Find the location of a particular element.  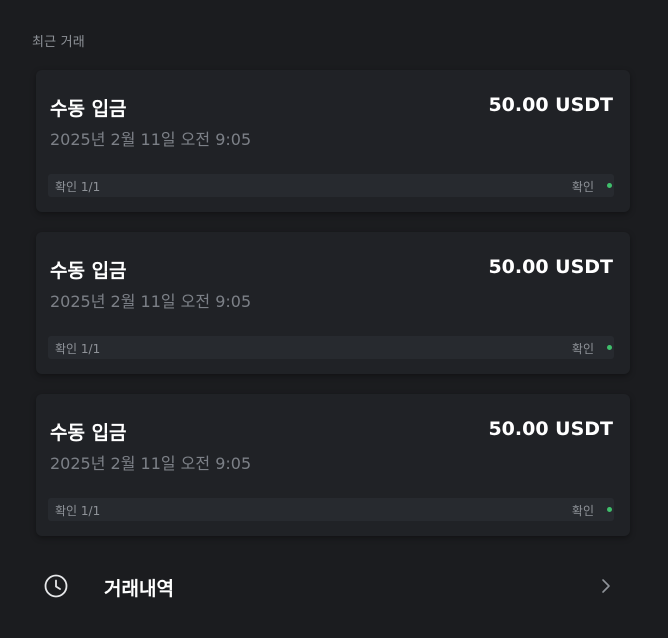

transaction-history-button: 거래내역 is located at coordinates (333, 586).